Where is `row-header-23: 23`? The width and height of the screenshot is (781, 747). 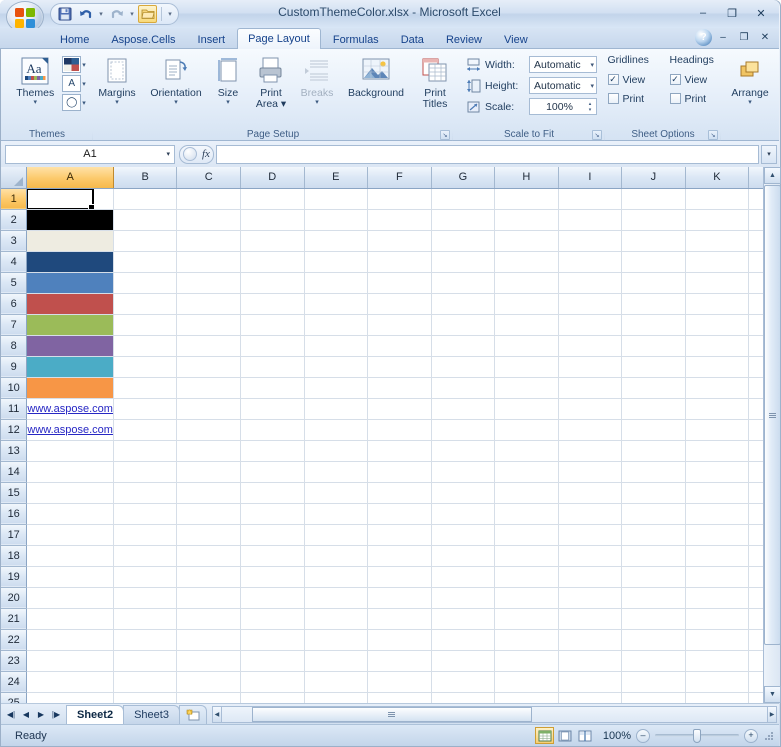
row-header-23: 23 is located at coordinates (14, 661).